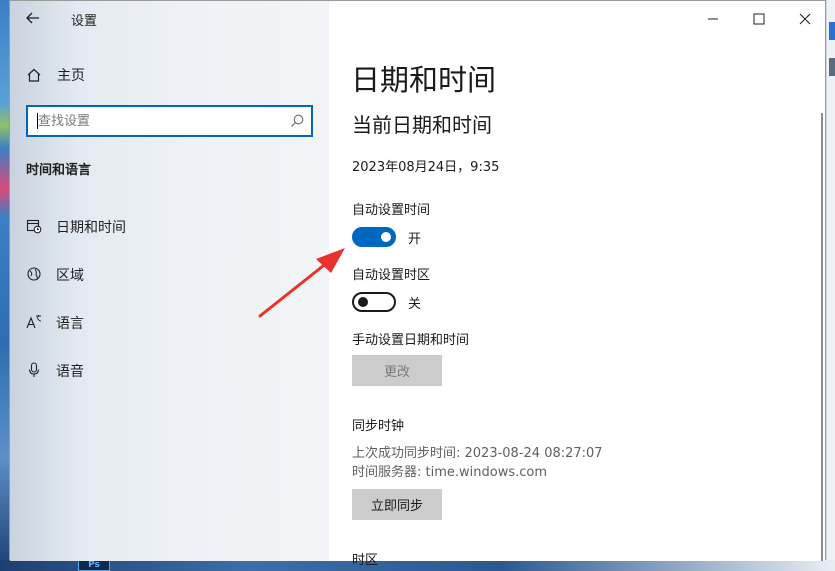  Describe the element at coordinates (34, 226) in the screenshot. I see `calendar-clock-icon` at that location.